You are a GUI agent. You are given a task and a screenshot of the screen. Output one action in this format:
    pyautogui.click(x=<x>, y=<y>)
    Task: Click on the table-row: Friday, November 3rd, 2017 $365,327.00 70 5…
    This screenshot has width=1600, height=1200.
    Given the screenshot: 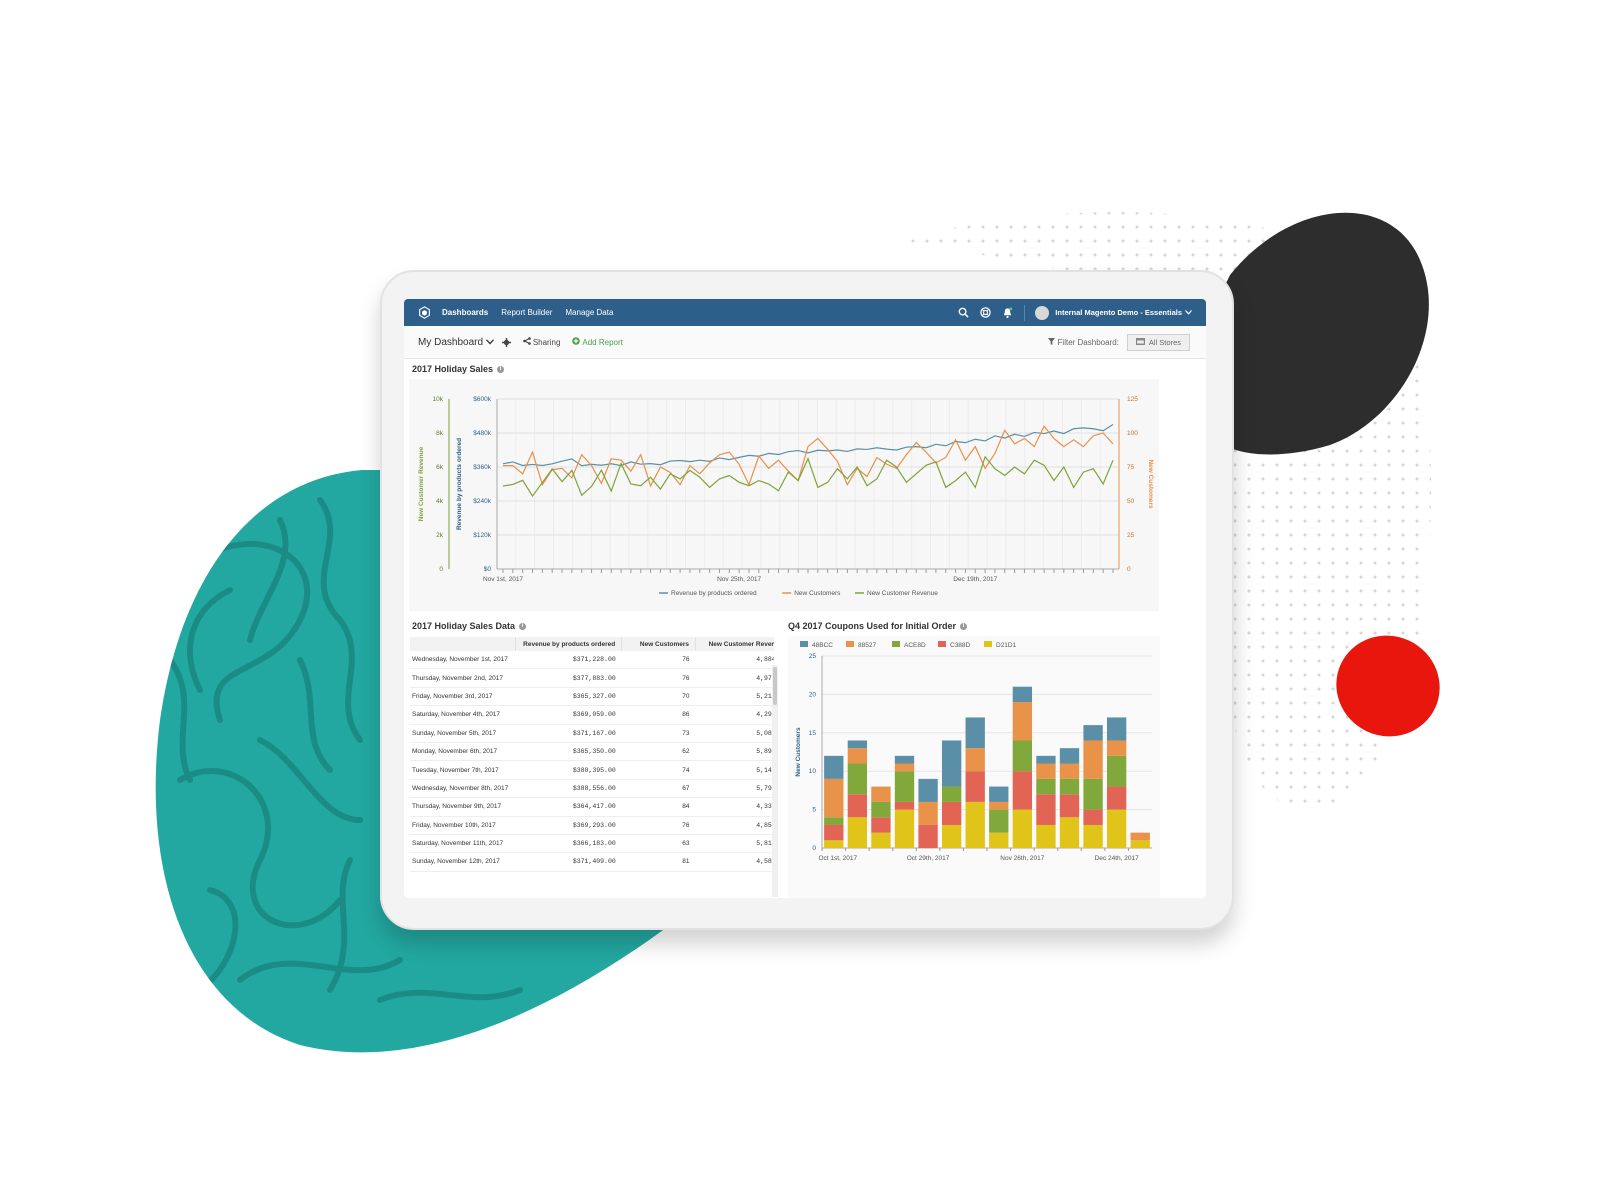 What is the action you would take?
    pyautogui.click(x=592, y=697)
    